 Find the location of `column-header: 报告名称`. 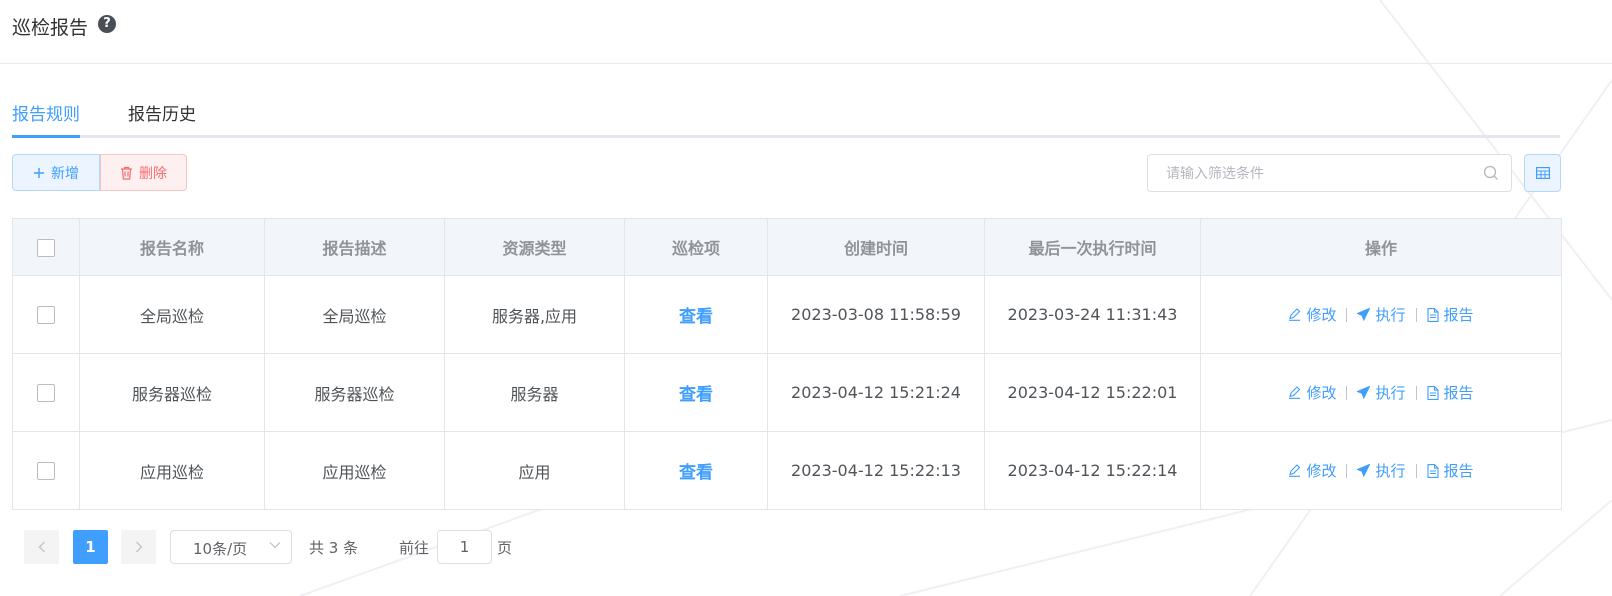

column-header: 报告名称 is located at coordinates (172, 247).